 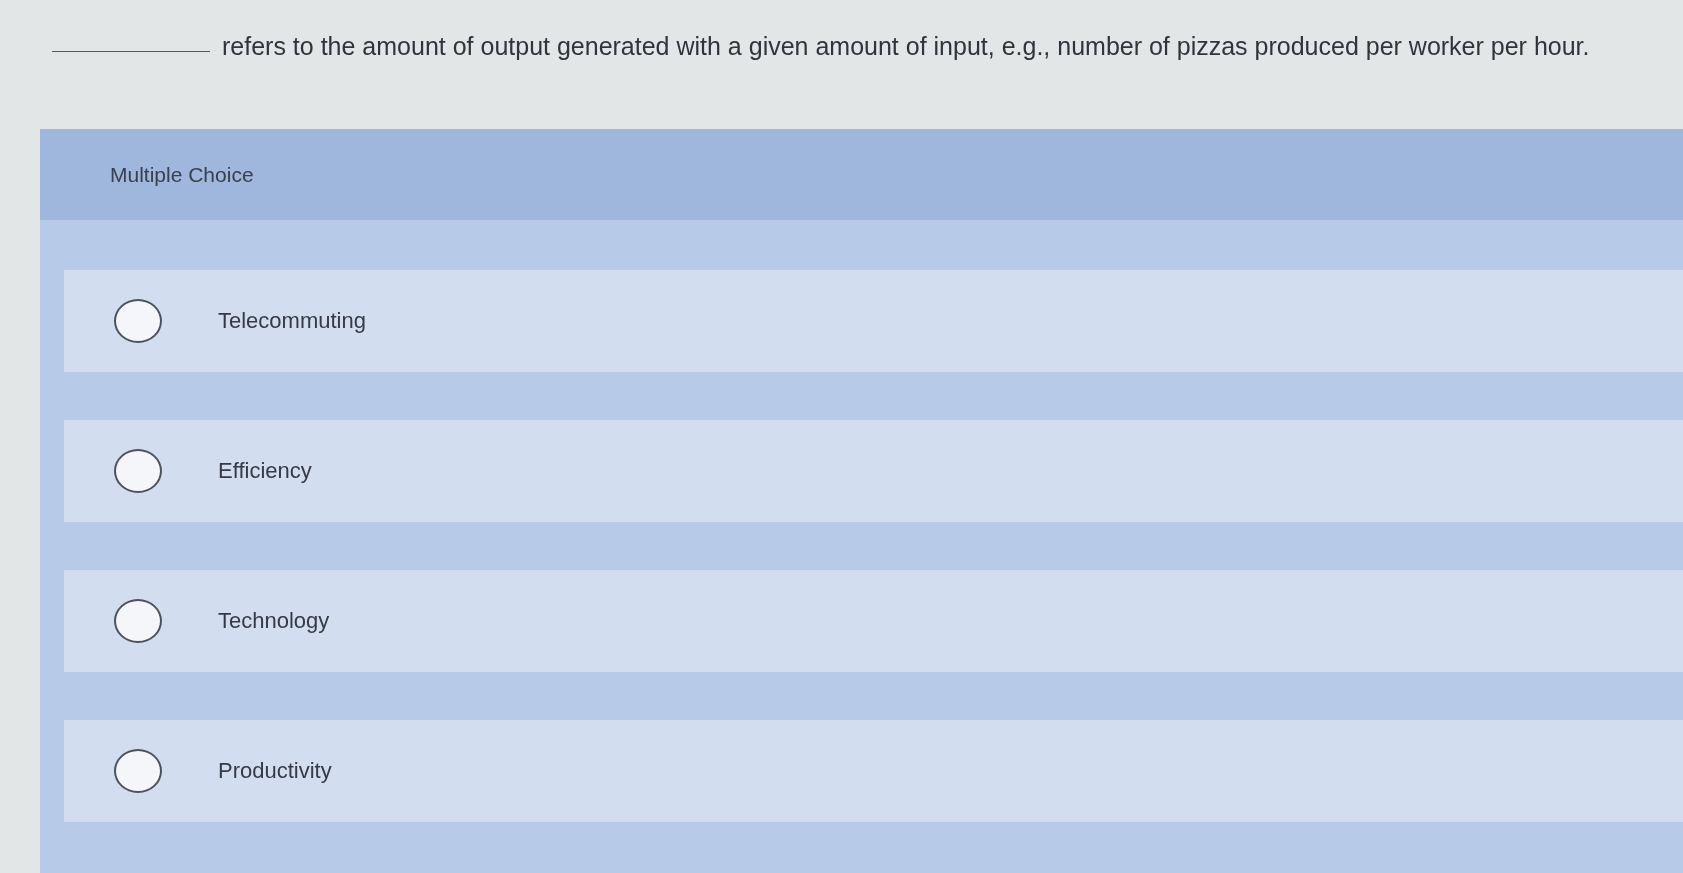 I want to click on answer-option: Efficiency, so click(x=873, y=471).